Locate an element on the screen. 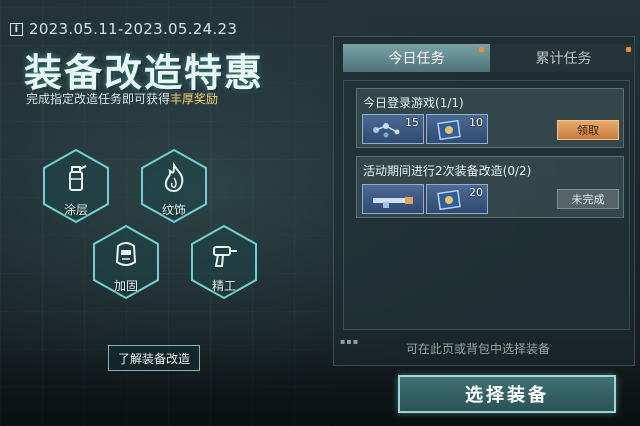 The width and height of the screenshot is (640, 426). claim-button: 领取 is located at coordinates (588, 130).